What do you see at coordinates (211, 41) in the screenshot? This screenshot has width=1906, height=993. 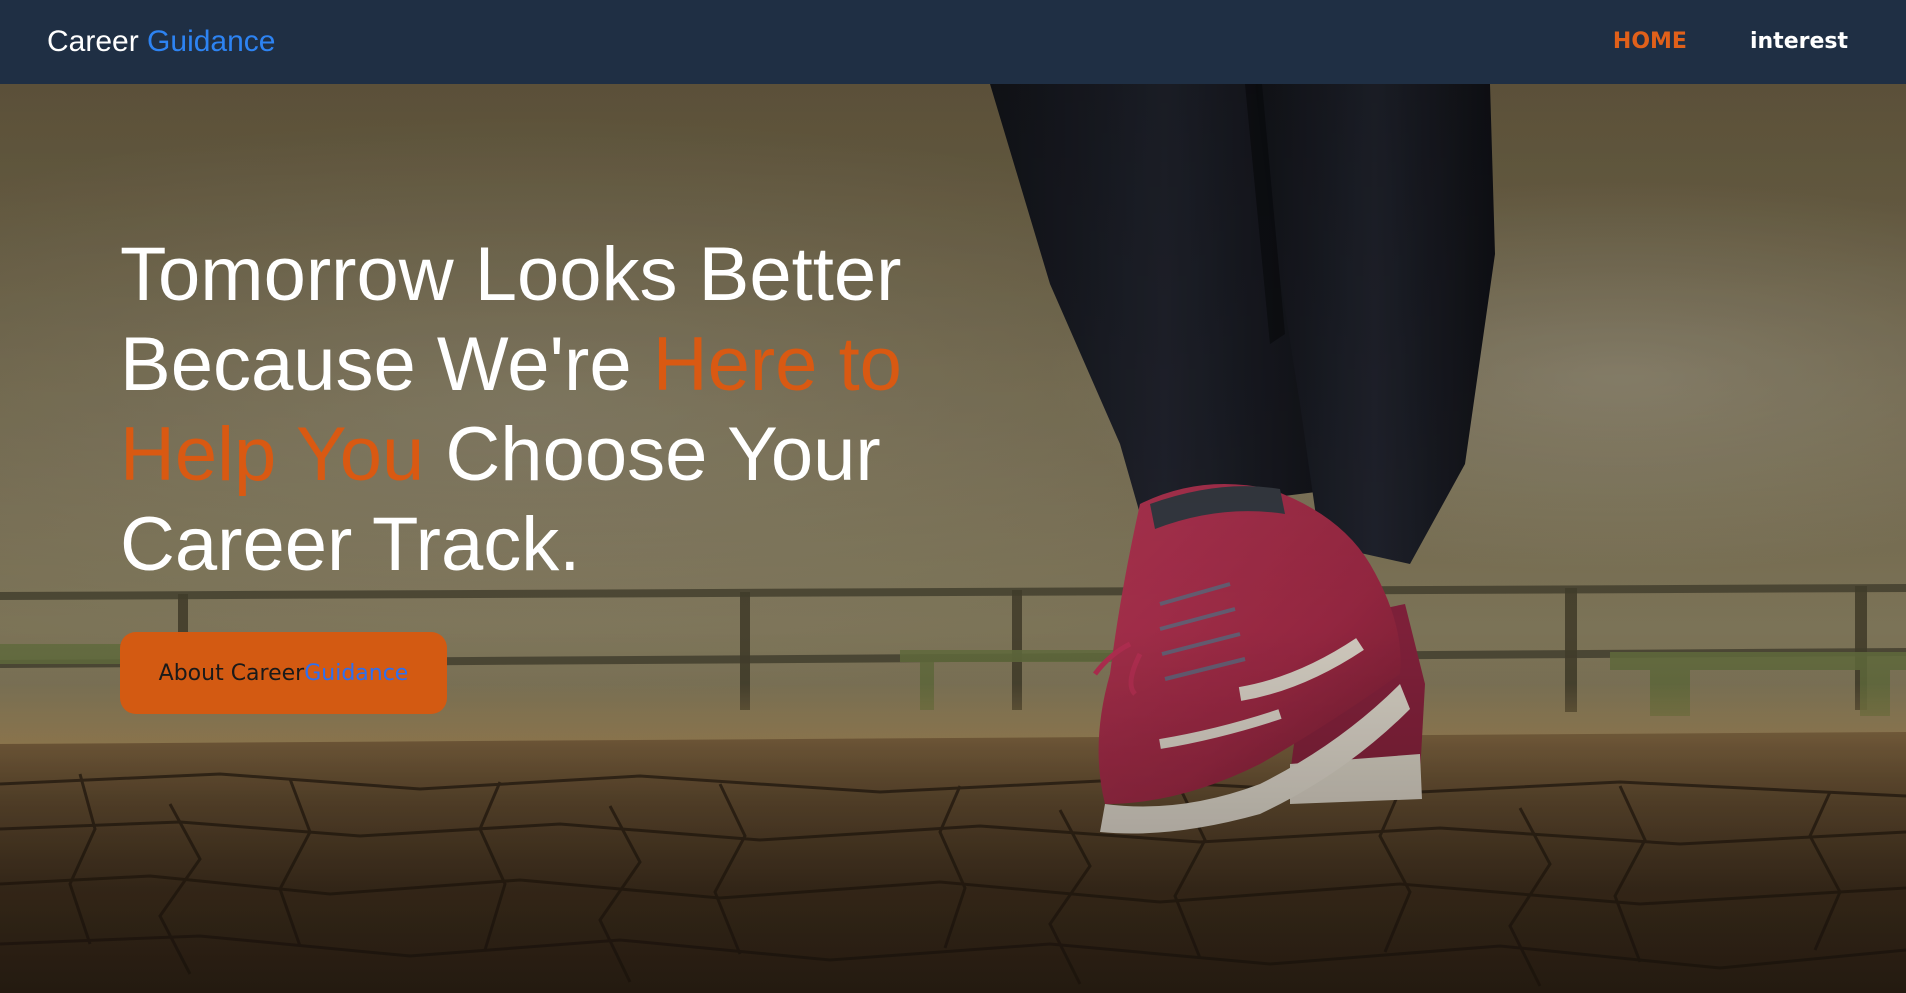 I see `brand-word-guidance: Guidance` at bounding box center [211, 41].